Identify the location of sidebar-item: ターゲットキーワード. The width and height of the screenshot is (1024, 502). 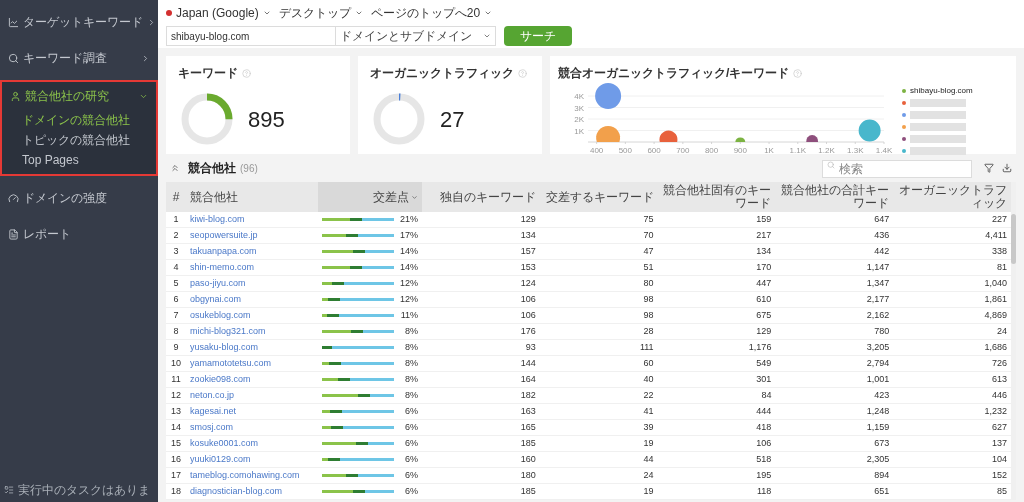
(79, 22).